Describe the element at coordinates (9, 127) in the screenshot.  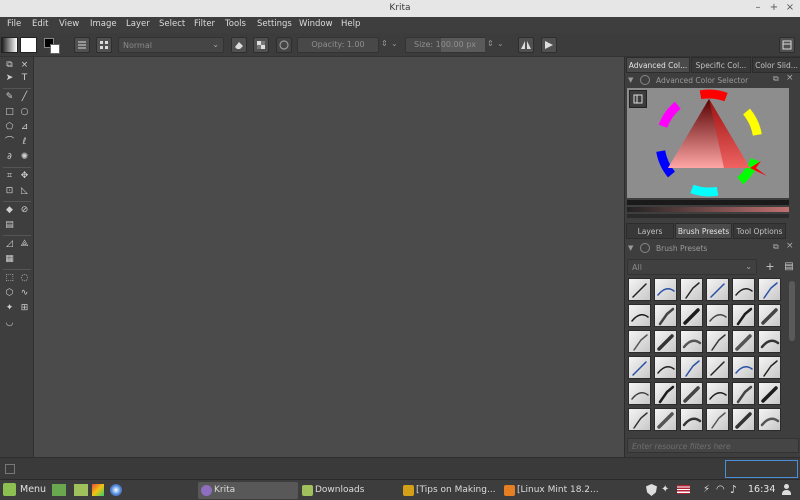
I see `polygon-tool-icon: ⬠` at that location.